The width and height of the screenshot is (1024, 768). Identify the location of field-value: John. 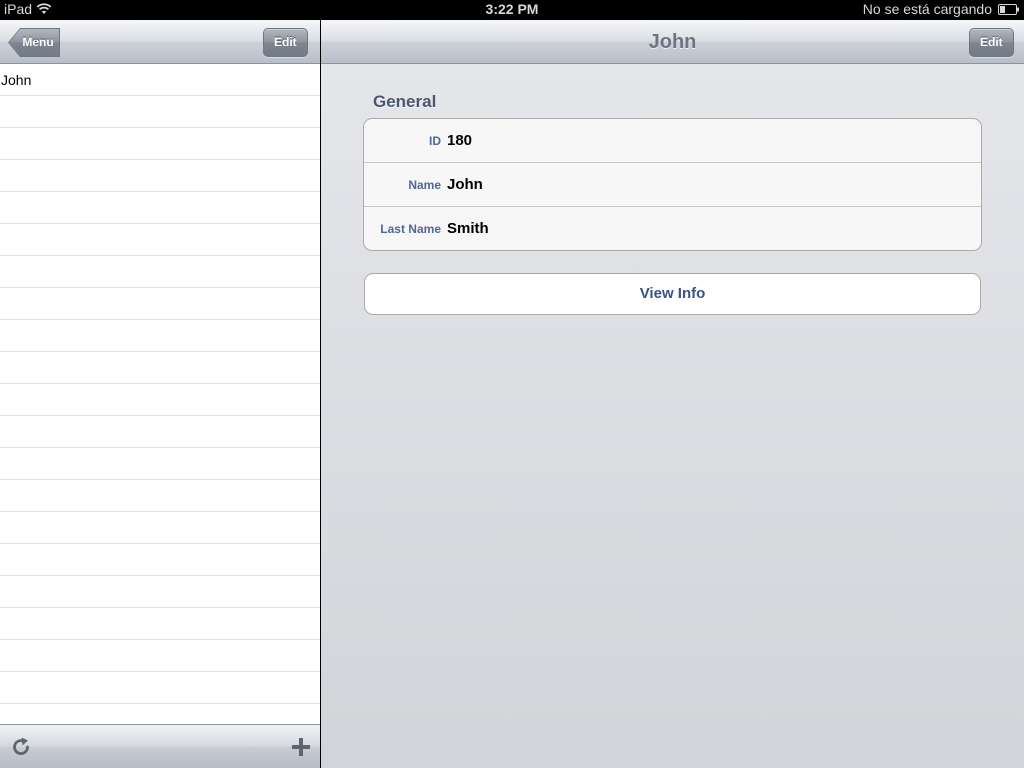
(465, 184).